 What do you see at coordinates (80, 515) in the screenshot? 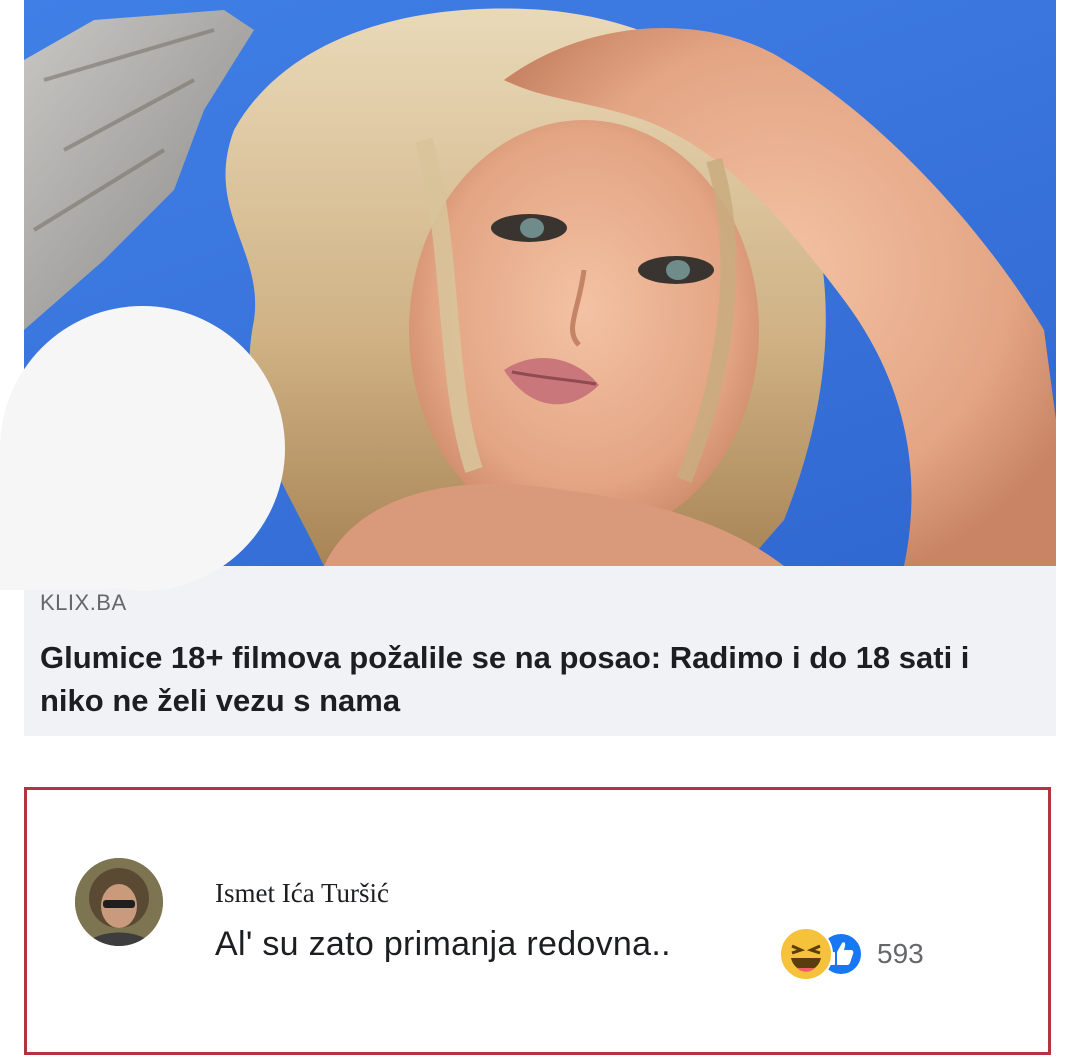
I see `redaction-blob-tail` at bounding box center [80, 515].